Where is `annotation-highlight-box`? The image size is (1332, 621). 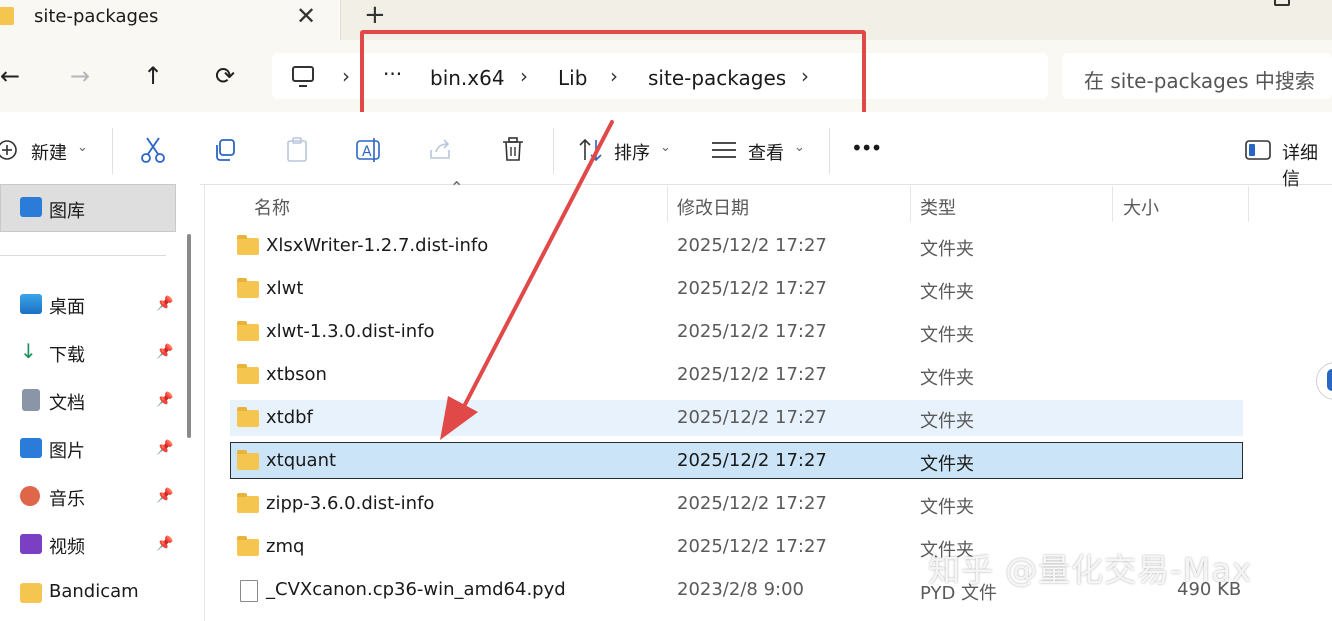
annotation-highlight-box is located at coordinates (613, 74).